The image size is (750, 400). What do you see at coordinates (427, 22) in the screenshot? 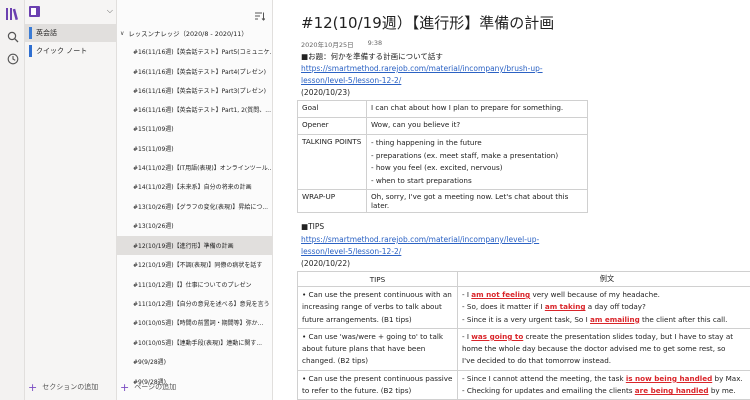
I see `page-title: #12(10/19週）【進行形】準備の計画` at bounding box center [427, 22].